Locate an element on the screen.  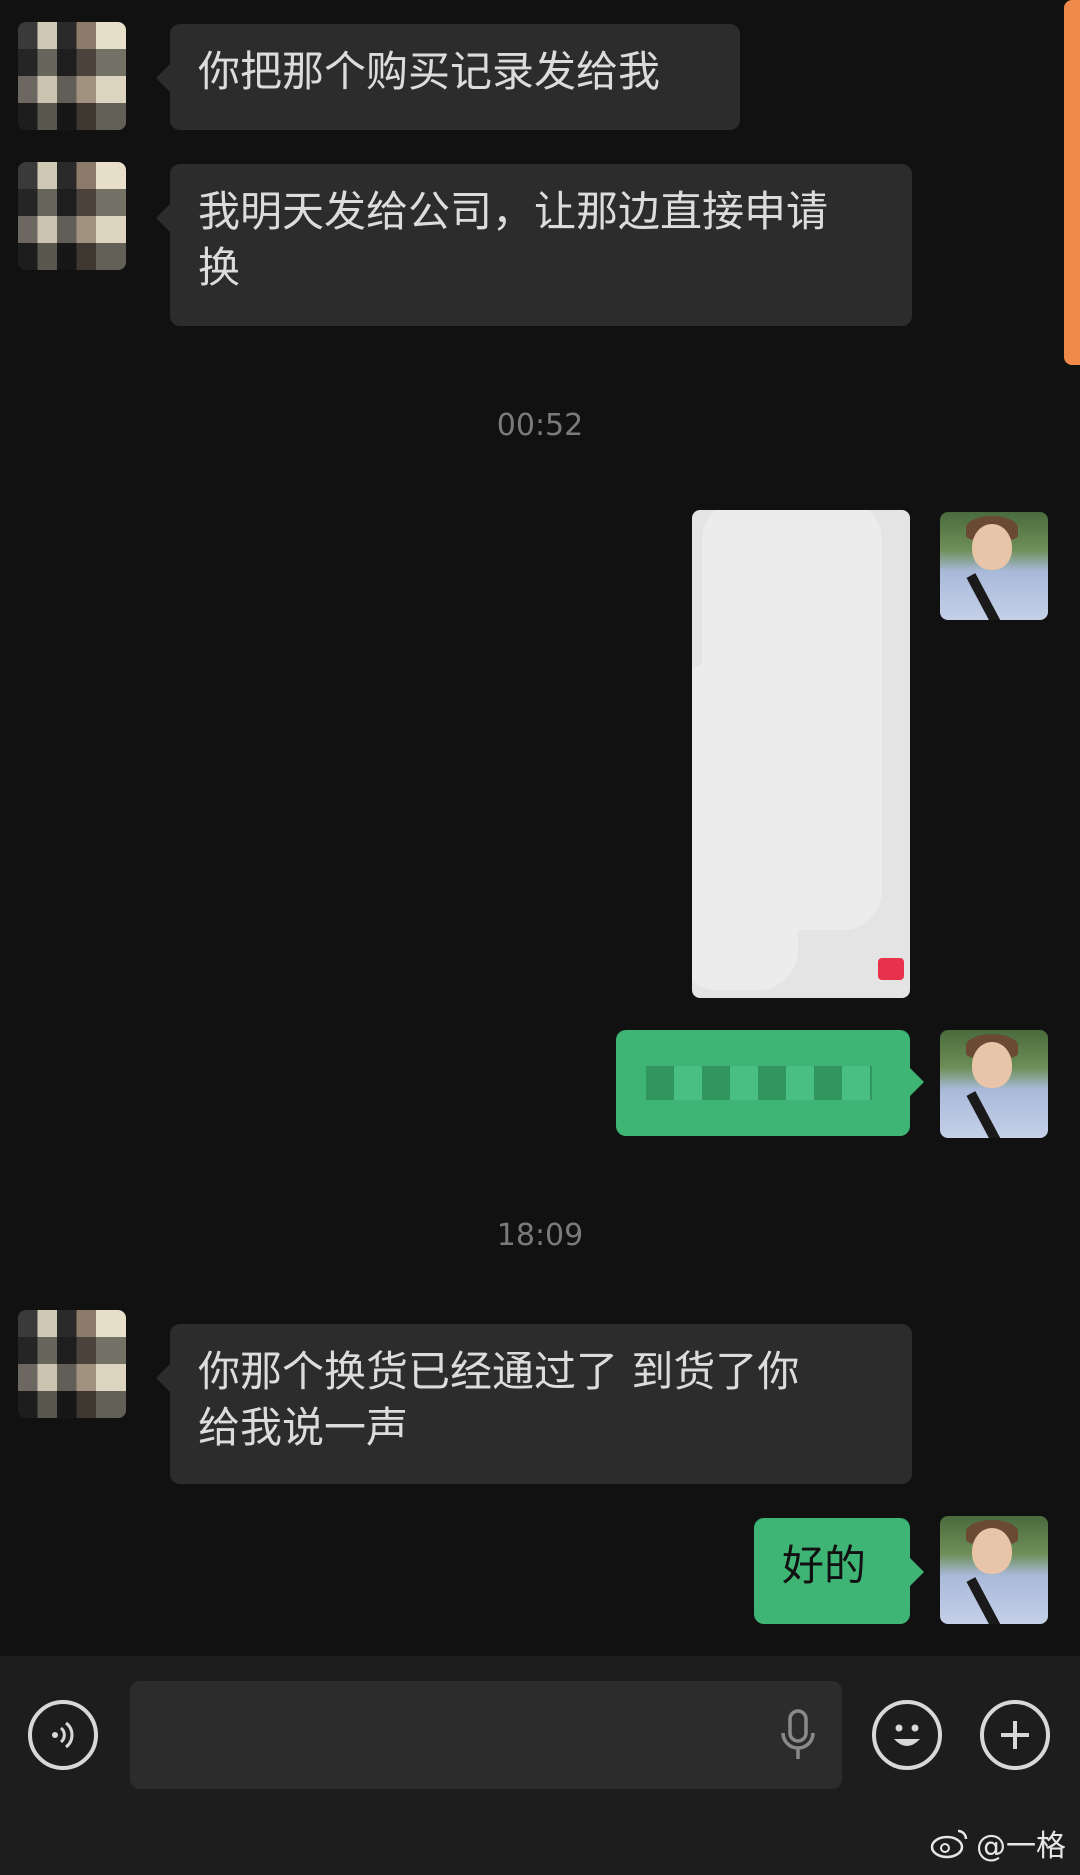
more-options-button is located at coordinates (1015, 1735).